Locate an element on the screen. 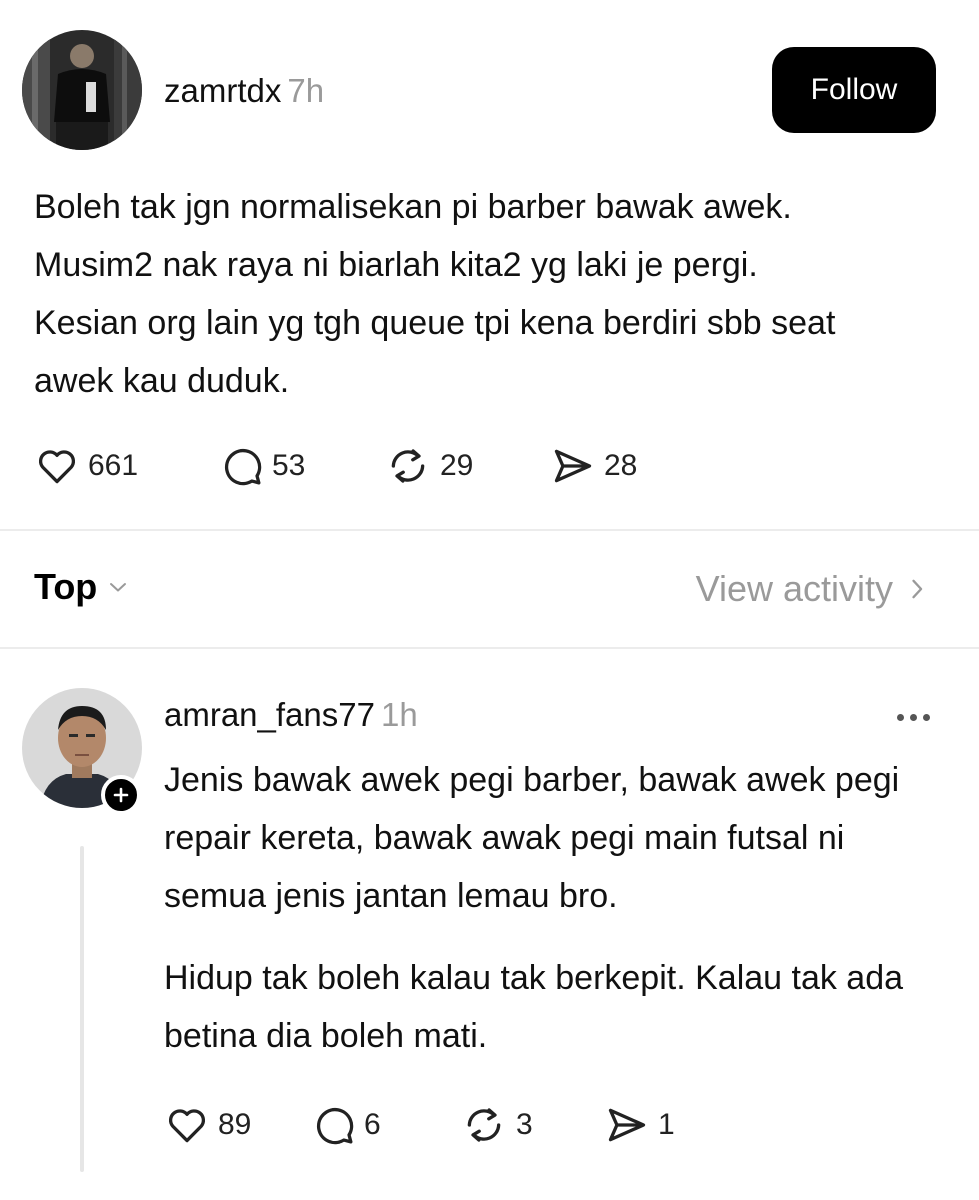  like-button: 661 is located at coordinates (127, 466).